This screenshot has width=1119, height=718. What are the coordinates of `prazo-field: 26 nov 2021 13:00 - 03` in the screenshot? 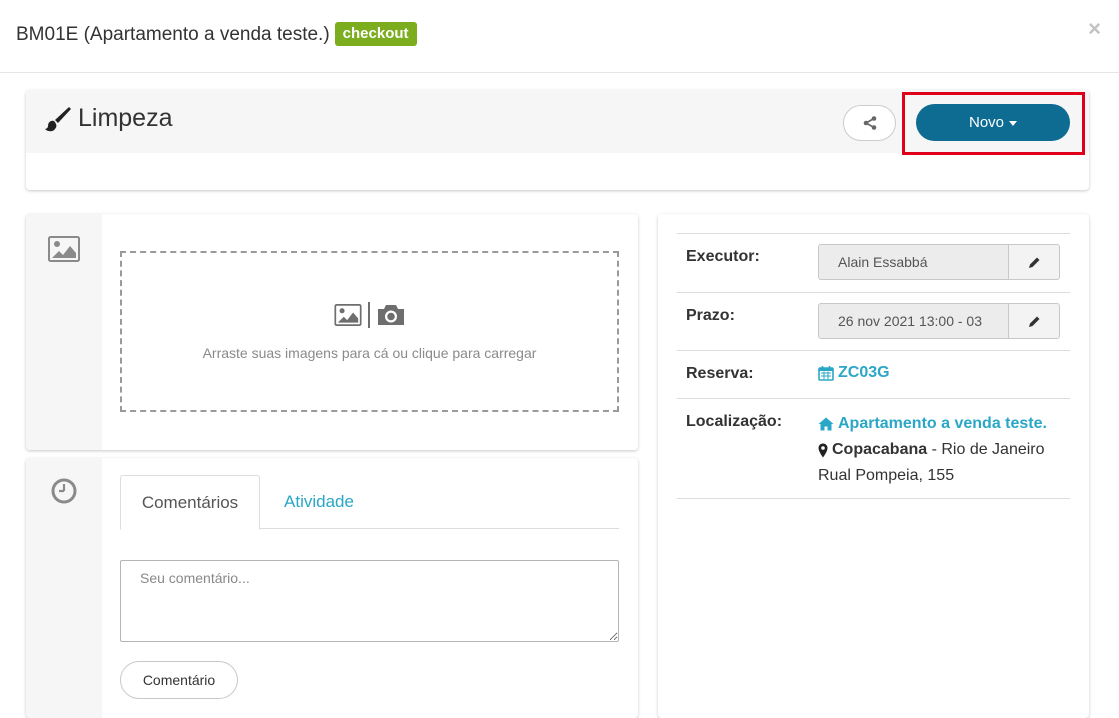 It's located at (939, 321).